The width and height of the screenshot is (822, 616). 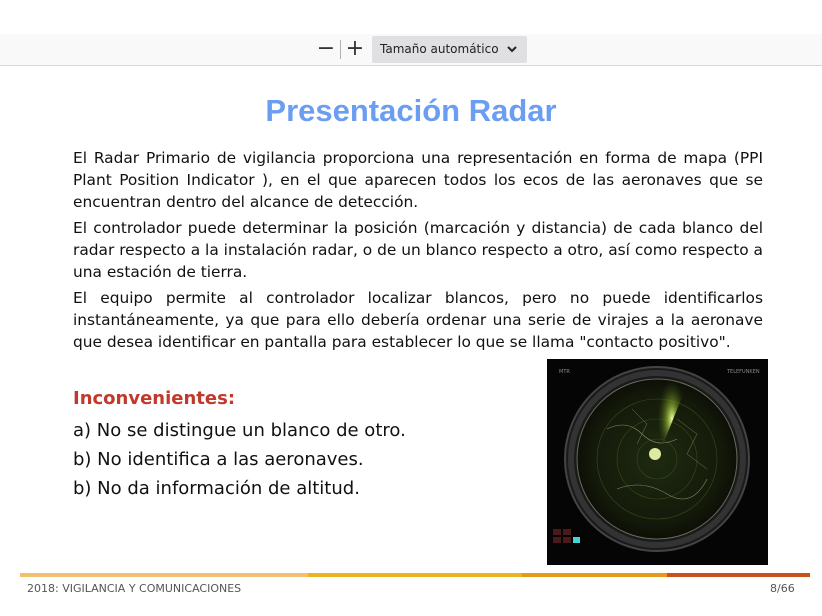 I want to click on pdf-toolbar: − + Tamaño automático, so click(x=411, y=50).